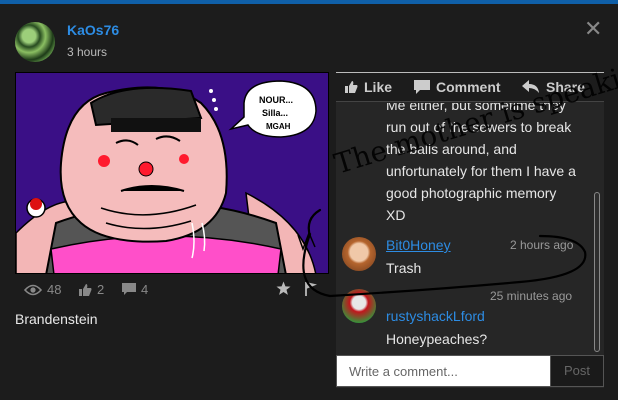  Describe the element at coordinates (435, 316) in the screenshot. I see `commenter-name: rustyshackLford` at that location.